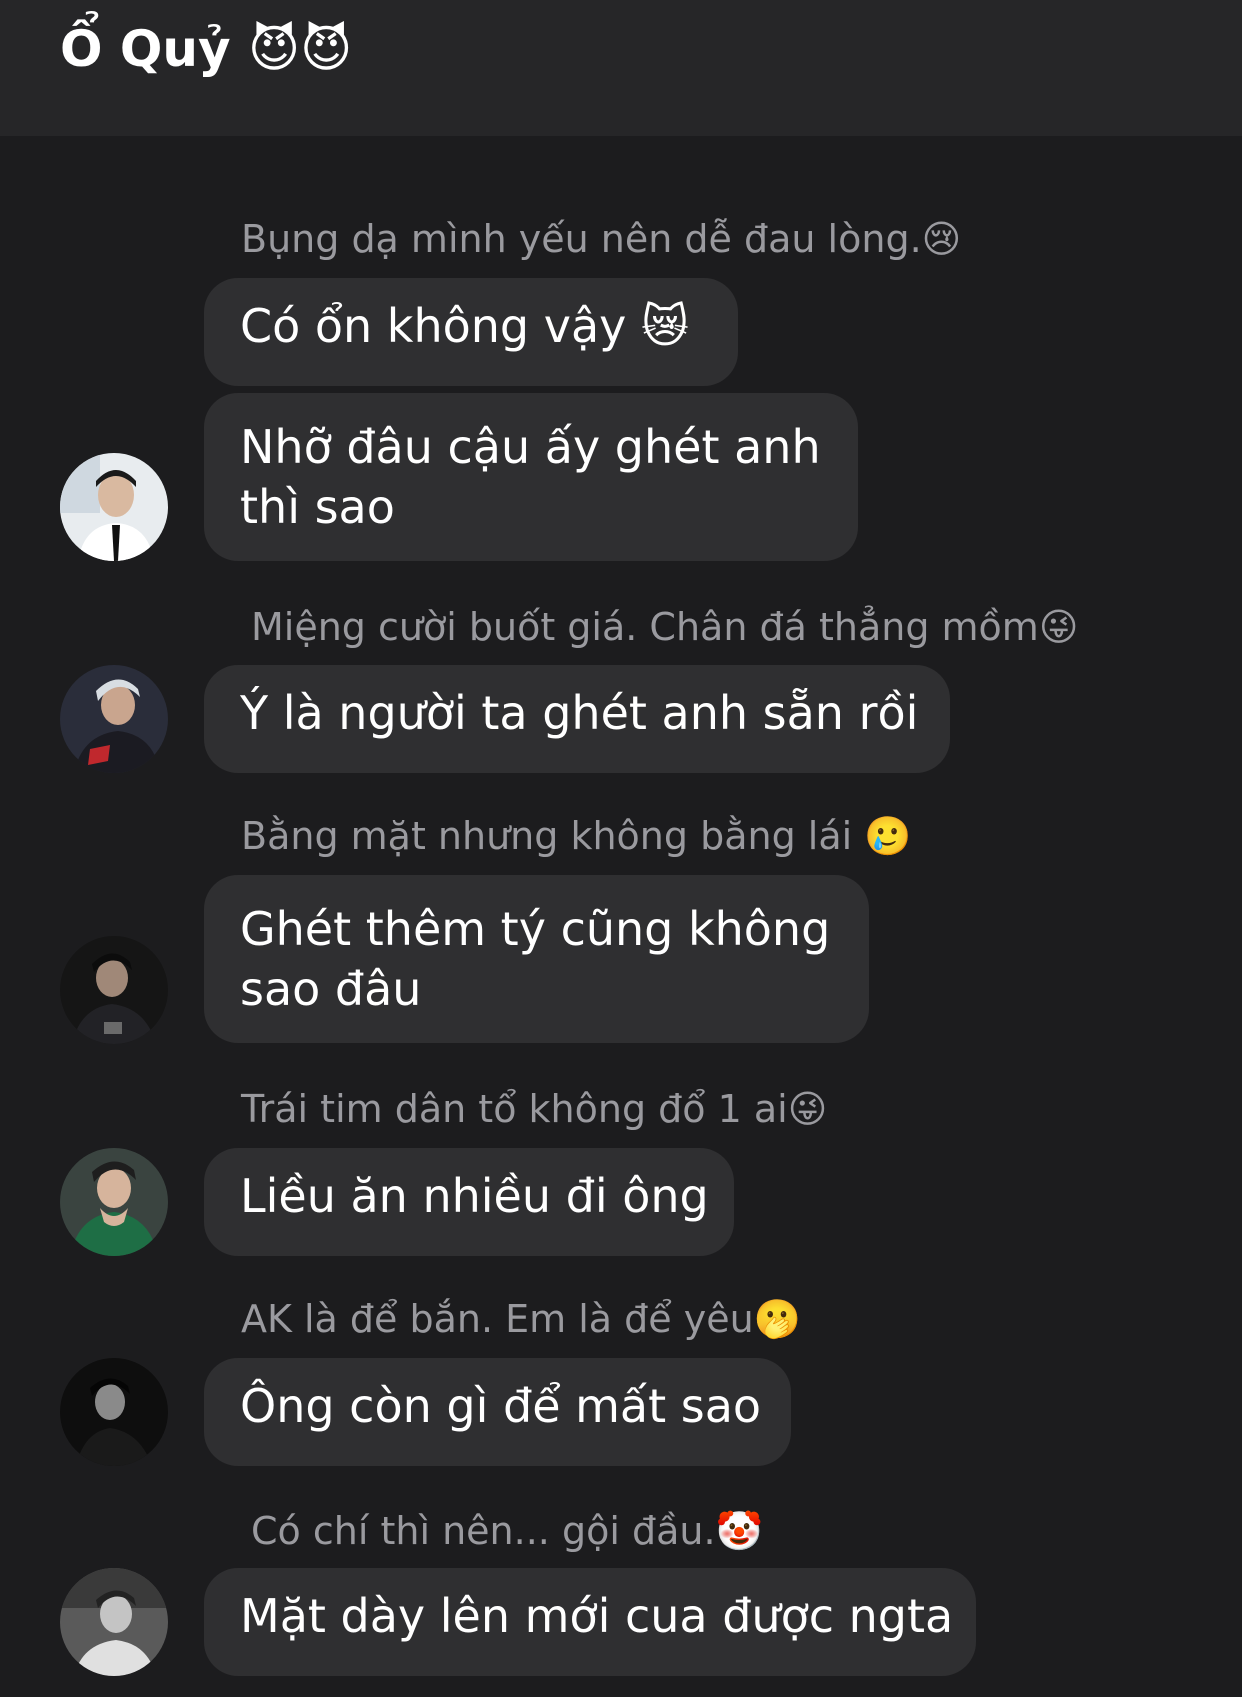  I want to click on message-bubble: Ý là người ta ghét anh sẵn rồi, so click(577, 719).